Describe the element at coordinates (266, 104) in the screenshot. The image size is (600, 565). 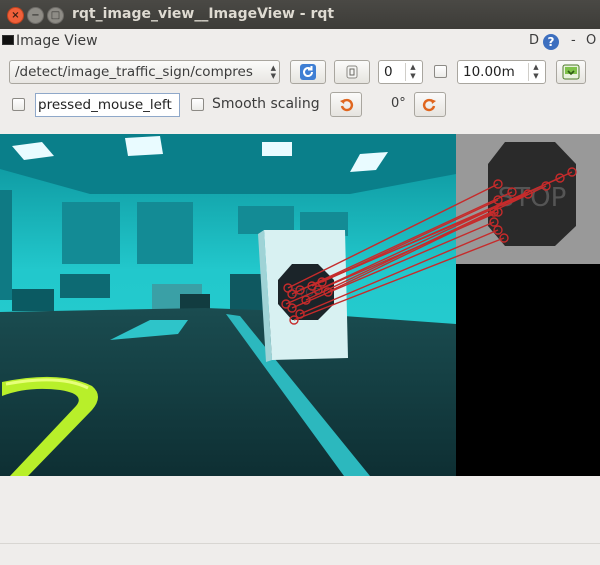
I see `smooth-scaling-label: Smooth scaling` at that location.